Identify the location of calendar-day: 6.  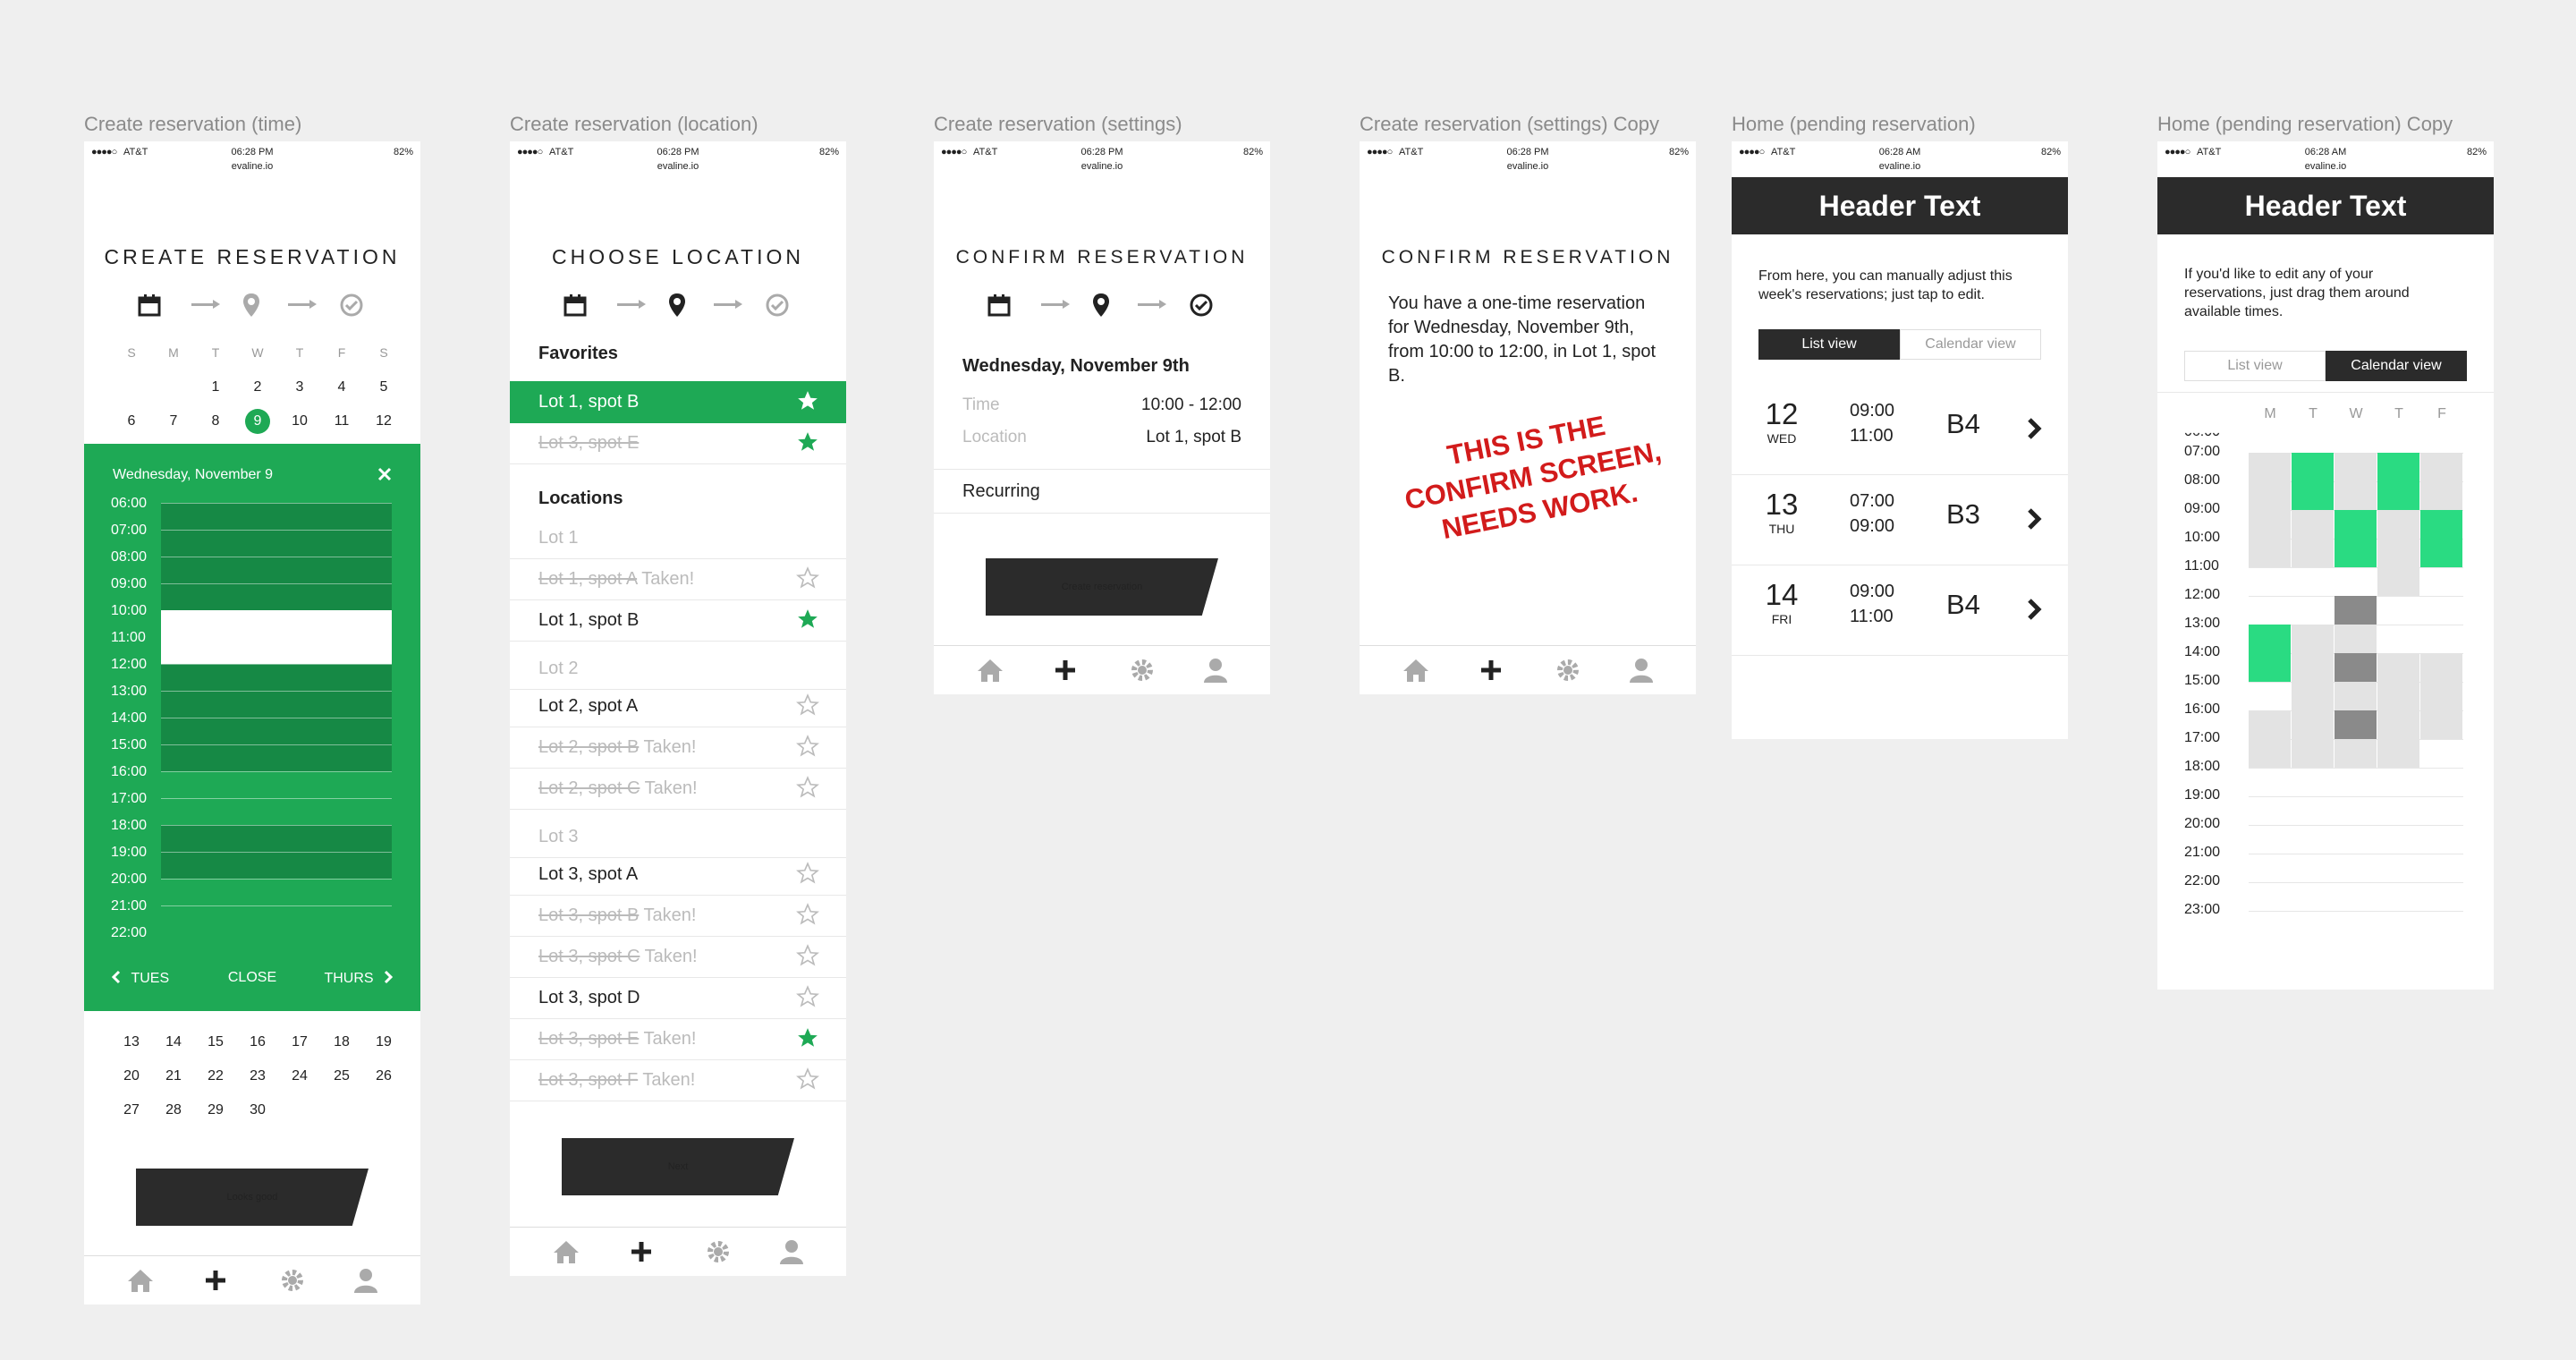
(131, 421).